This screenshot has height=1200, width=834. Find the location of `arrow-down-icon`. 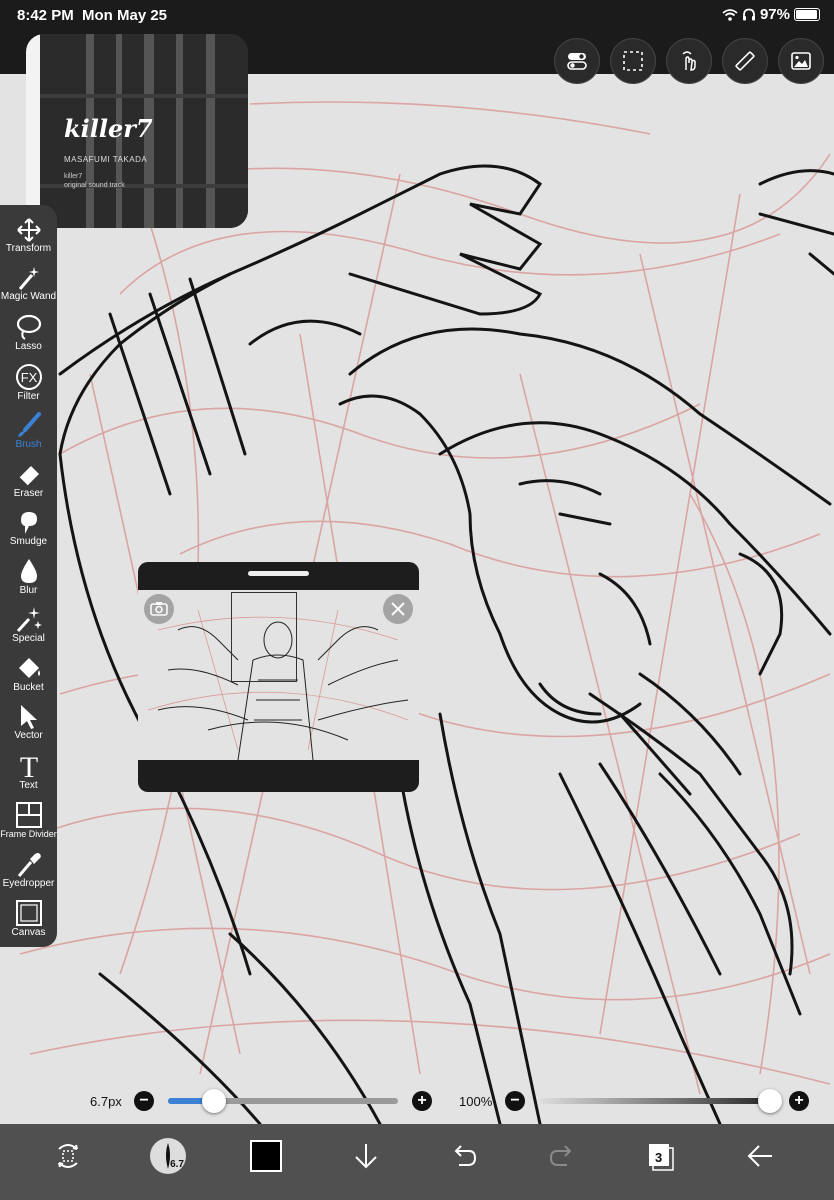

arrow-down-icon is located at coordinates (366, 1156).